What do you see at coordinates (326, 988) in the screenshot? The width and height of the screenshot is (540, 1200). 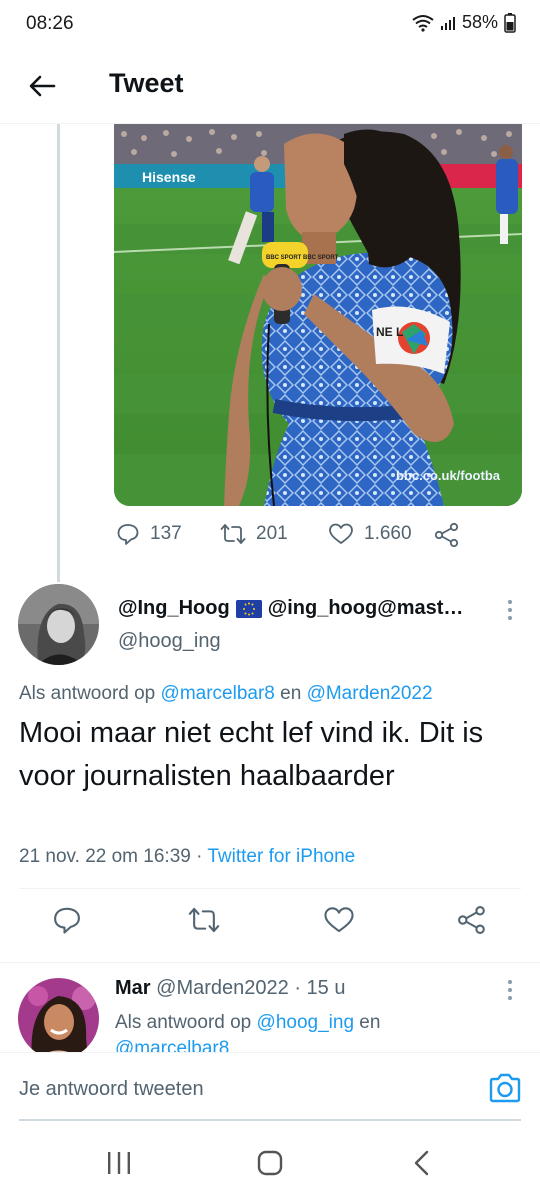 I see `relative-time: 15 u` at bounding box center [326, 988].